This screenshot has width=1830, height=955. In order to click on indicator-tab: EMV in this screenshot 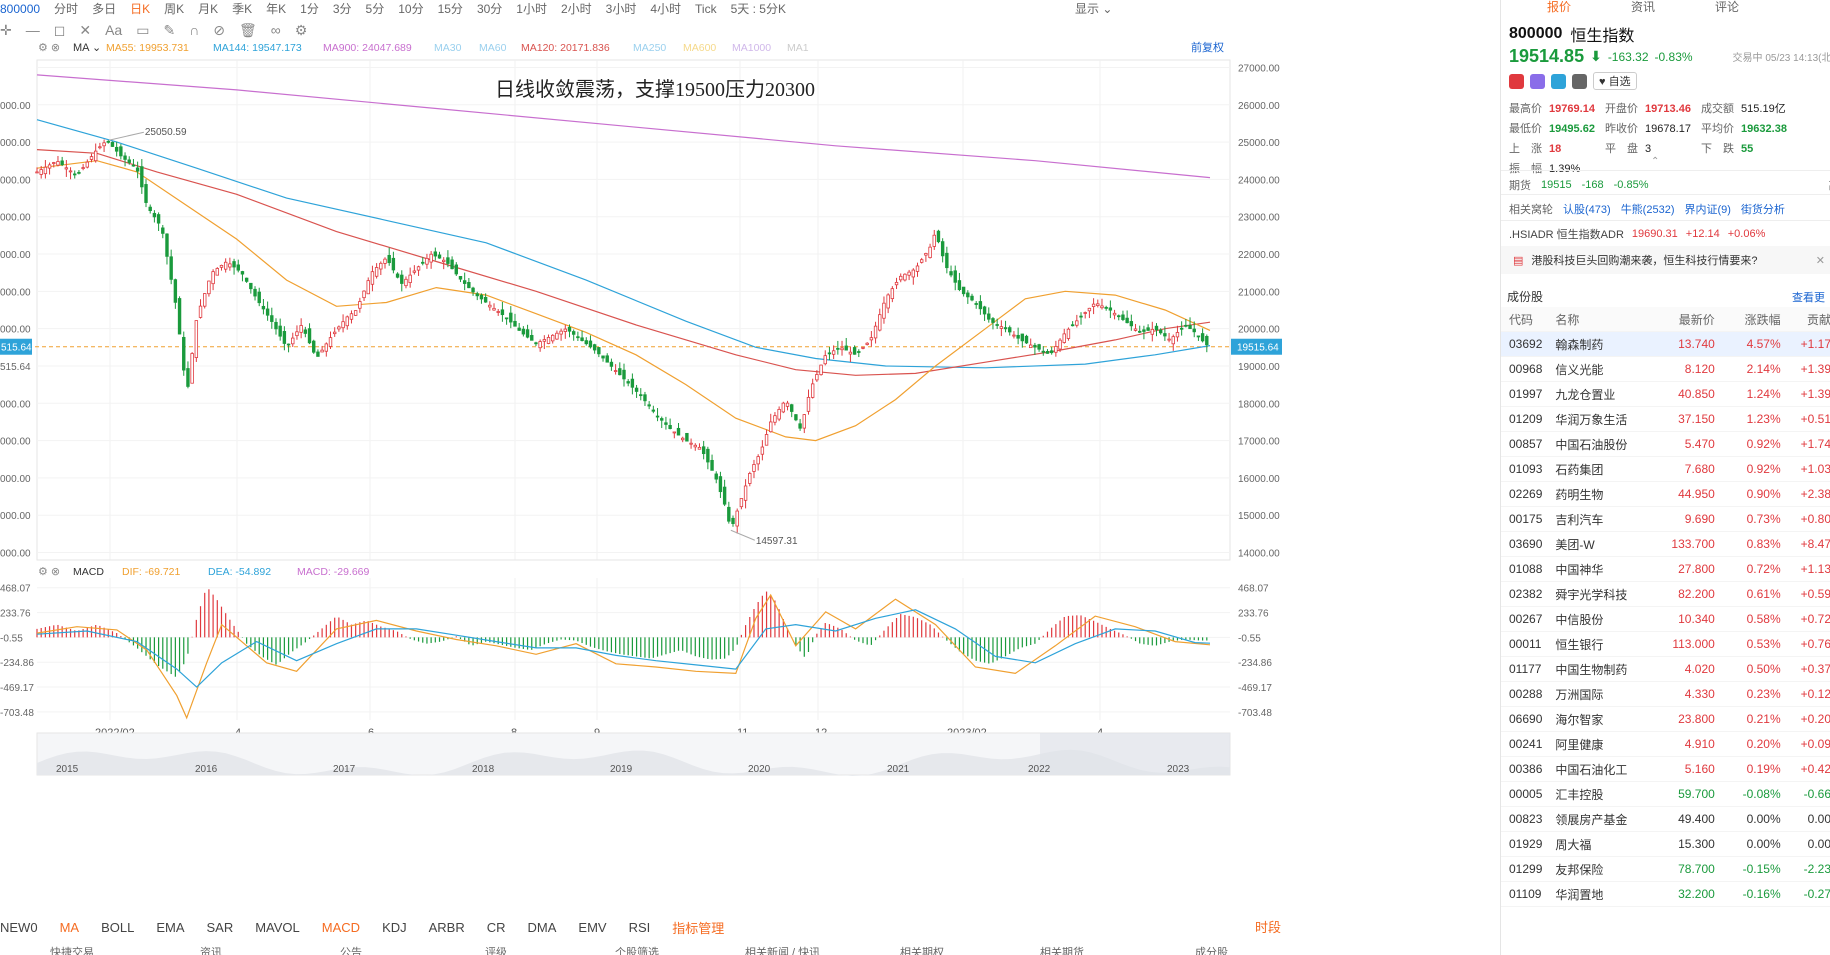, I will do `click(592, 927)`.